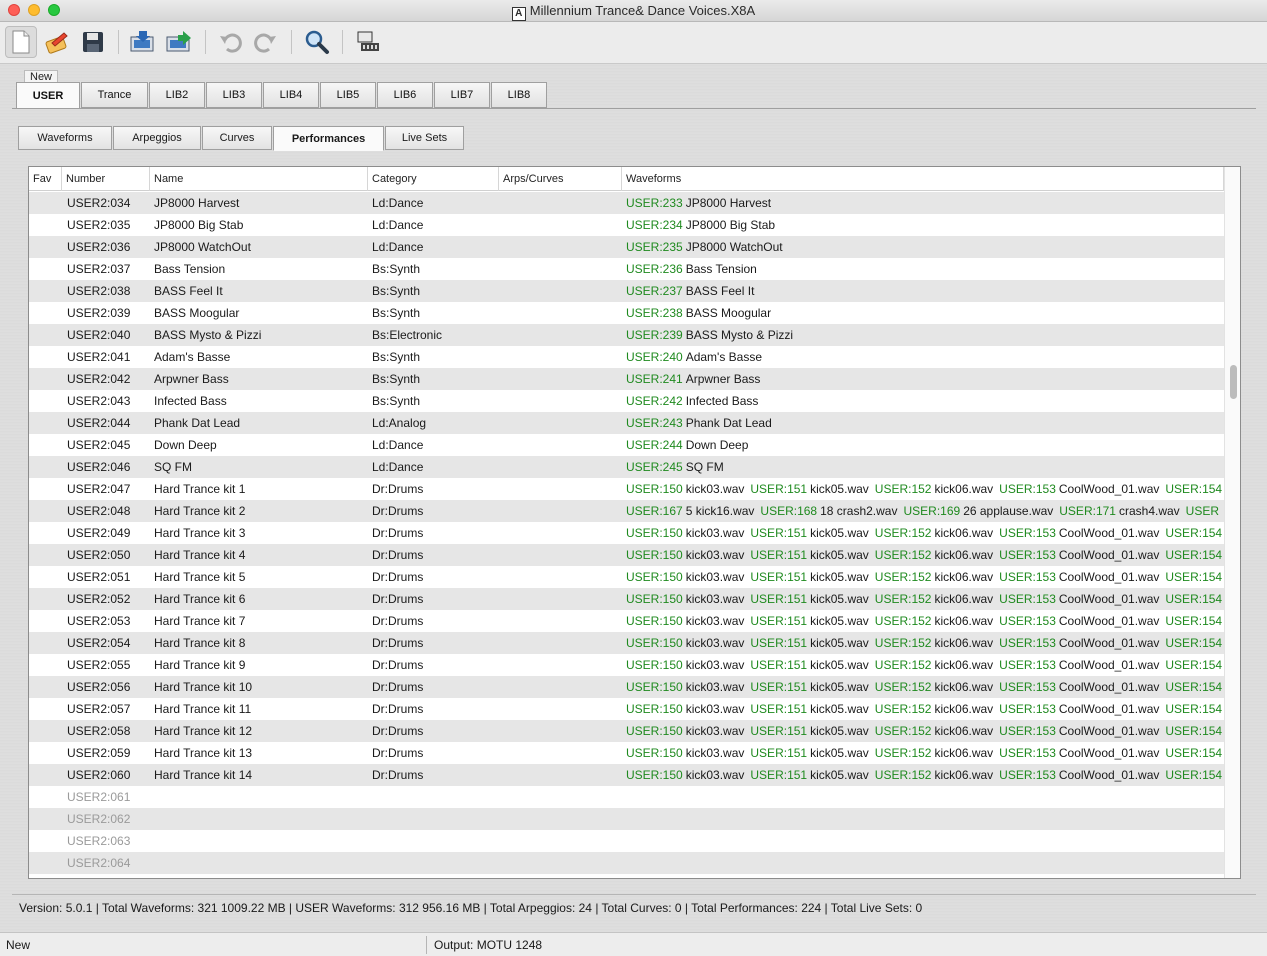 This screenshot has width=1267, height=956. Describe the element at coordinates (925, 203) in the screenshot. I see `row-waveforms: USER:233 JP8000 Harvest` at that location.